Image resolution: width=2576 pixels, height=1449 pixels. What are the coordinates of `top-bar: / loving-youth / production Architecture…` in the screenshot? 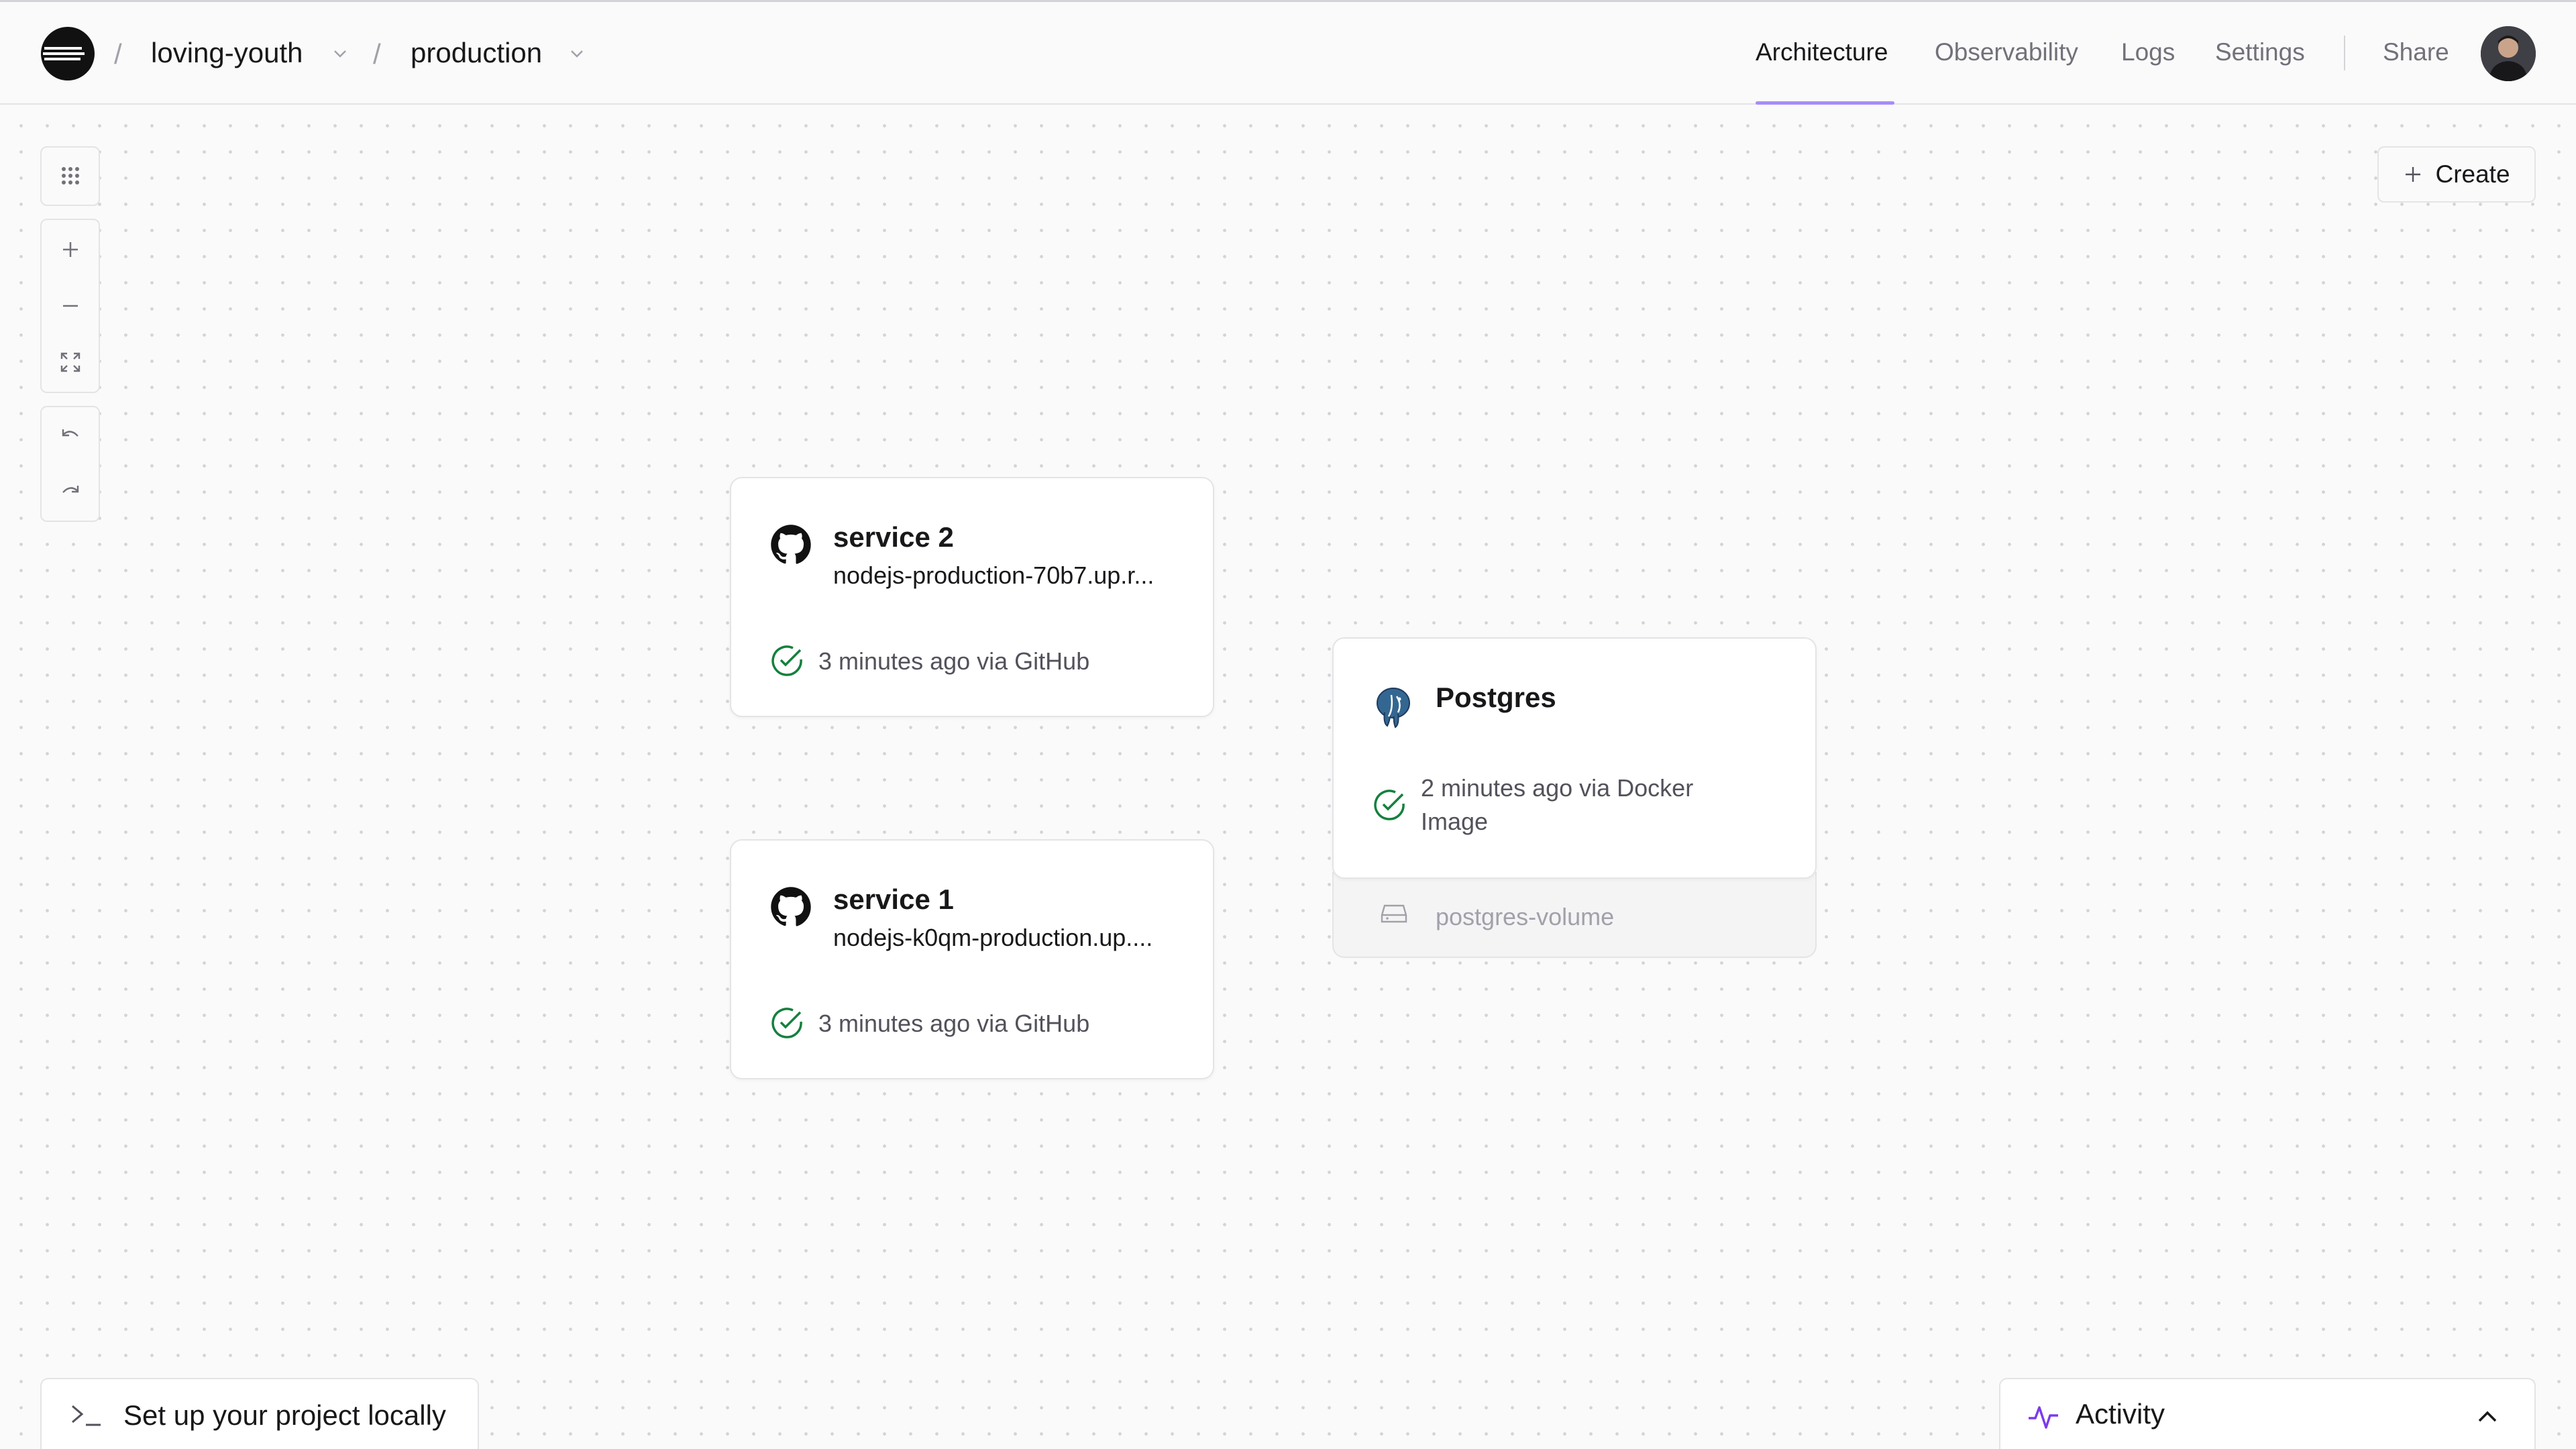 It's located at (1288, 52).